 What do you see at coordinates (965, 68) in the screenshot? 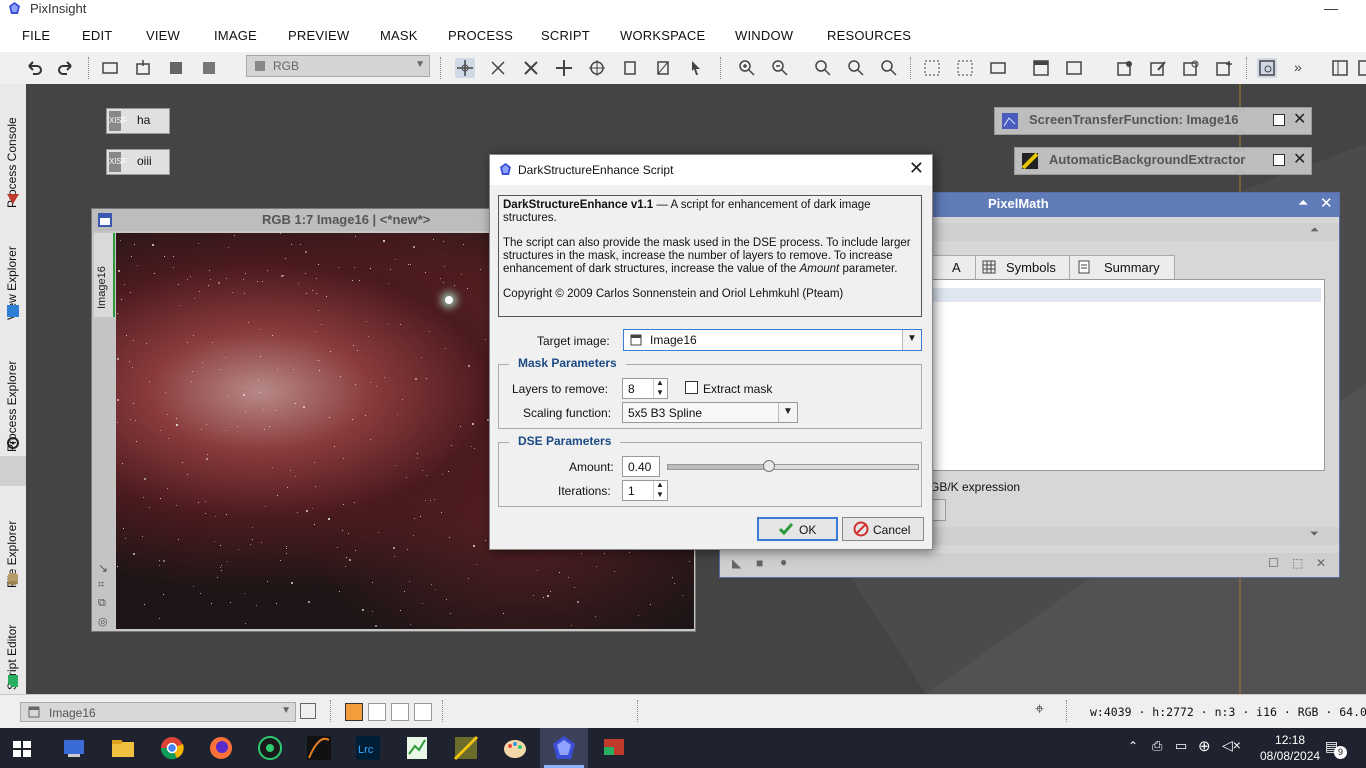
I see `fit-width-icon` at bounding box center [965, 68].